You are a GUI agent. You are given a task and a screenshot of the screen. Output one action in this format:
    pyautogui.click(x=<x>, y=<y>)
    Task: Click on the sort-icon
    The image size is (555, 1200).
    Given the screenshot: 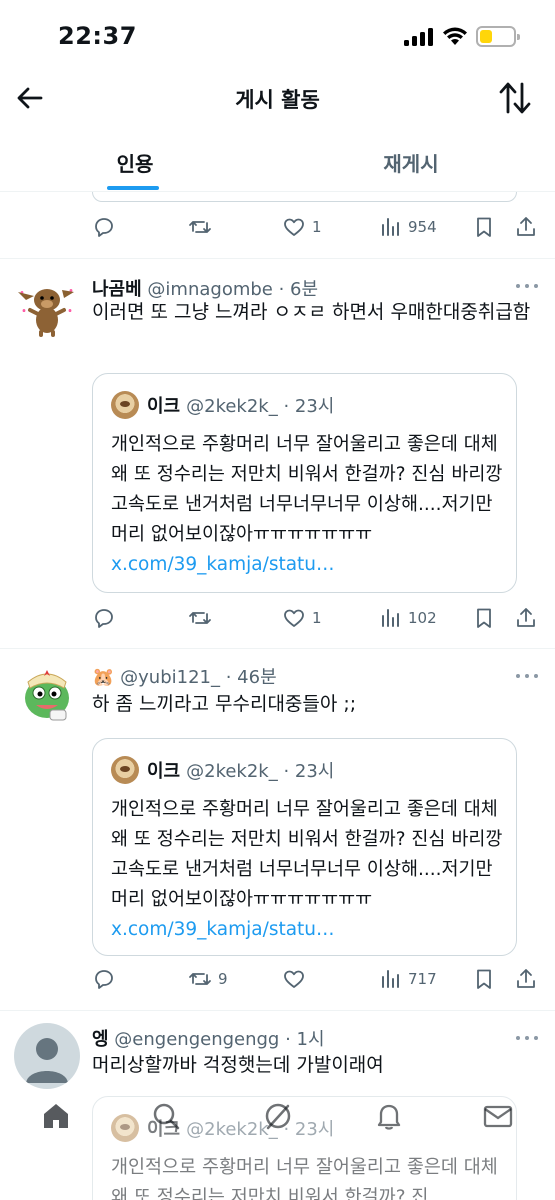 What is the action you would take?
    pyautogui.click(x=515, y=98)
    